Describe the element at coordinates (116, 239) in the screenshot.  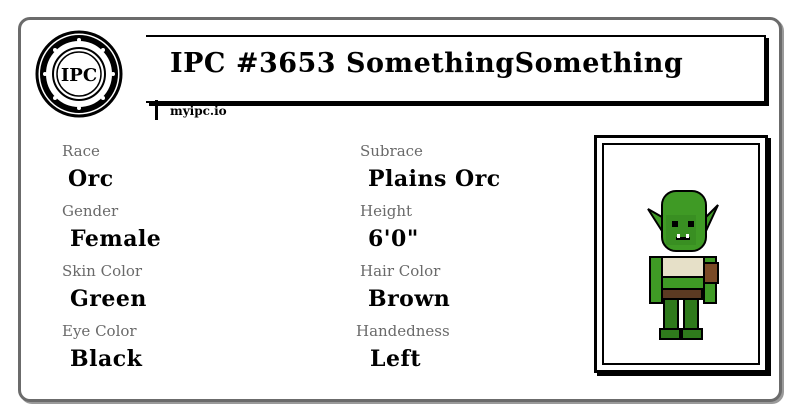
I see `gender-value: Female` at that location.